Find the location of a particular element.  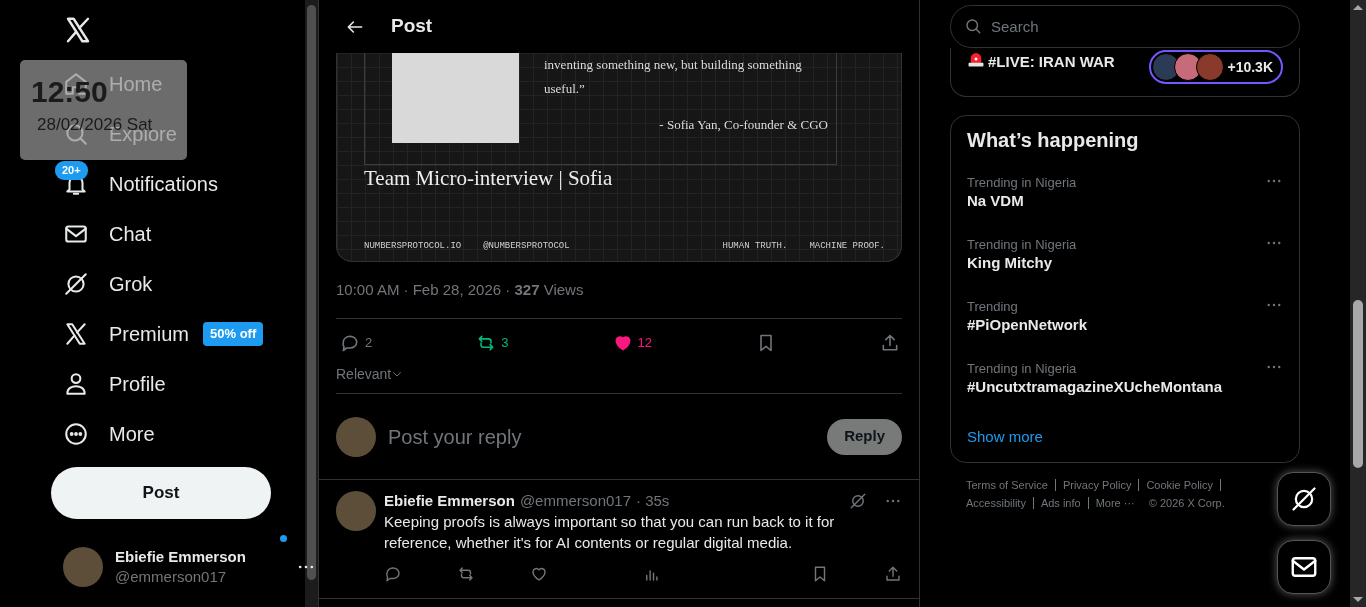

live-title: #LIVE: IRAN WAR is located at coordinates (1051, 62).